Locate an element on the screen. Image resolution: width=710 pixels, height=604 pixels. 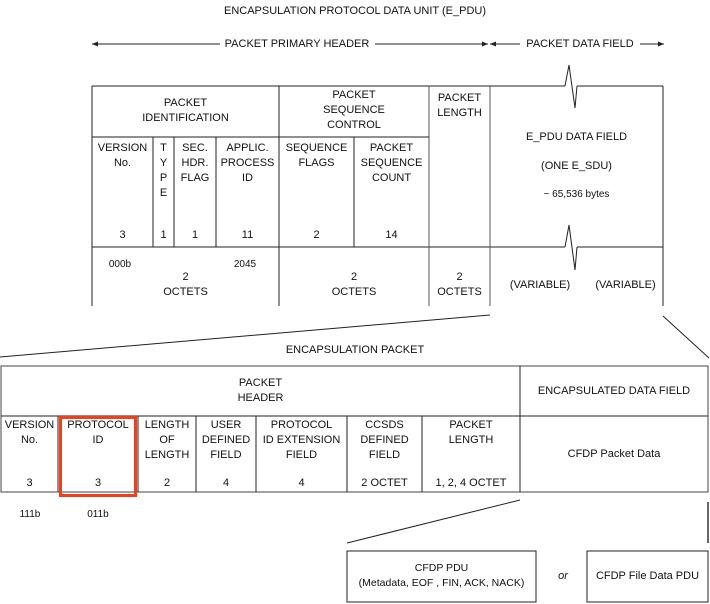
encap-field-packet-length-label: PACKET LENGTH is located at coordinates (471, 432).